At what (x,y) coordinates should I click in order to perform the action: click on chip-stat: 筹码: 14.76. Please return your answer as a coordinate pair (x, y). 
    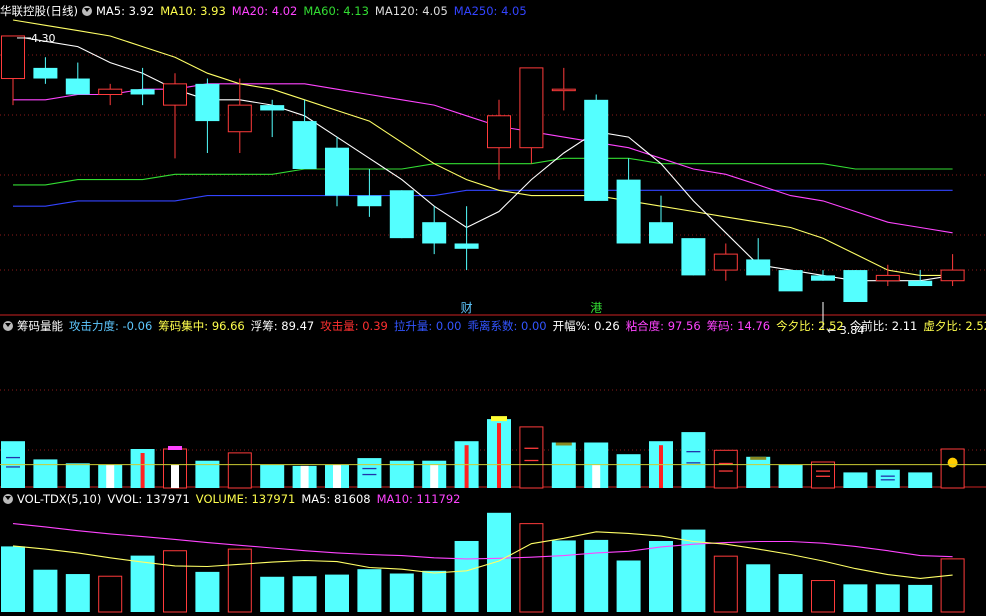
    Looking at the image, I should click on (738, 326).